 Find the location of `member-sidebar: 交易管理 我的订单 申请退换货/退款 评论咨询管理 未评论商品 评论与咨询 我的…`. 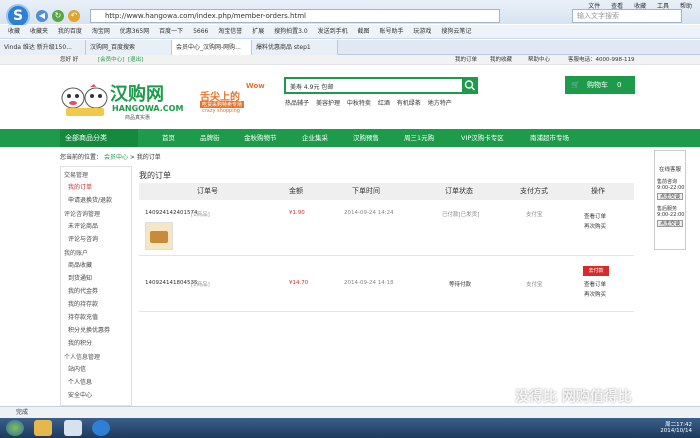

member-sidebar: 交易管理 我的订单 申请退换货/退款 评论咨询管理 未评论商品 评论与咨询 我的… is located at coordinates (96, 286).